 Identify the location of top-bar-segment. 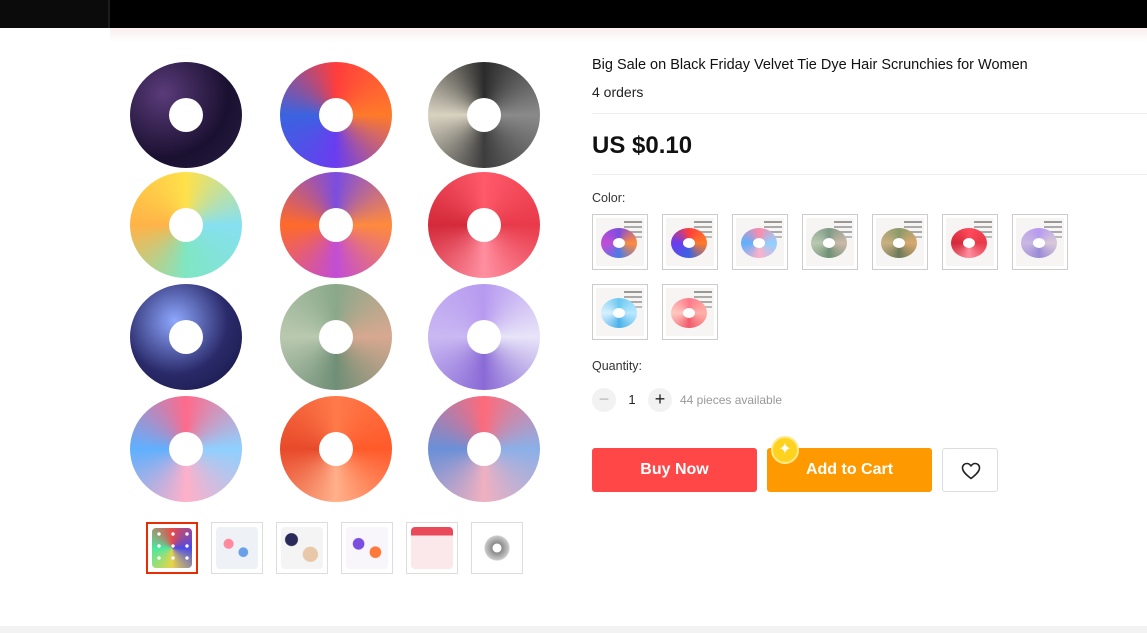
(55, 14).